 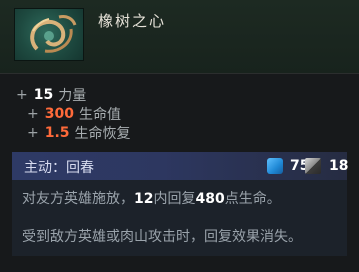 What do you see at coordinates (59, 113) in the screenshot?
I see `stat-value: 300` at bounding box center [59, 113].